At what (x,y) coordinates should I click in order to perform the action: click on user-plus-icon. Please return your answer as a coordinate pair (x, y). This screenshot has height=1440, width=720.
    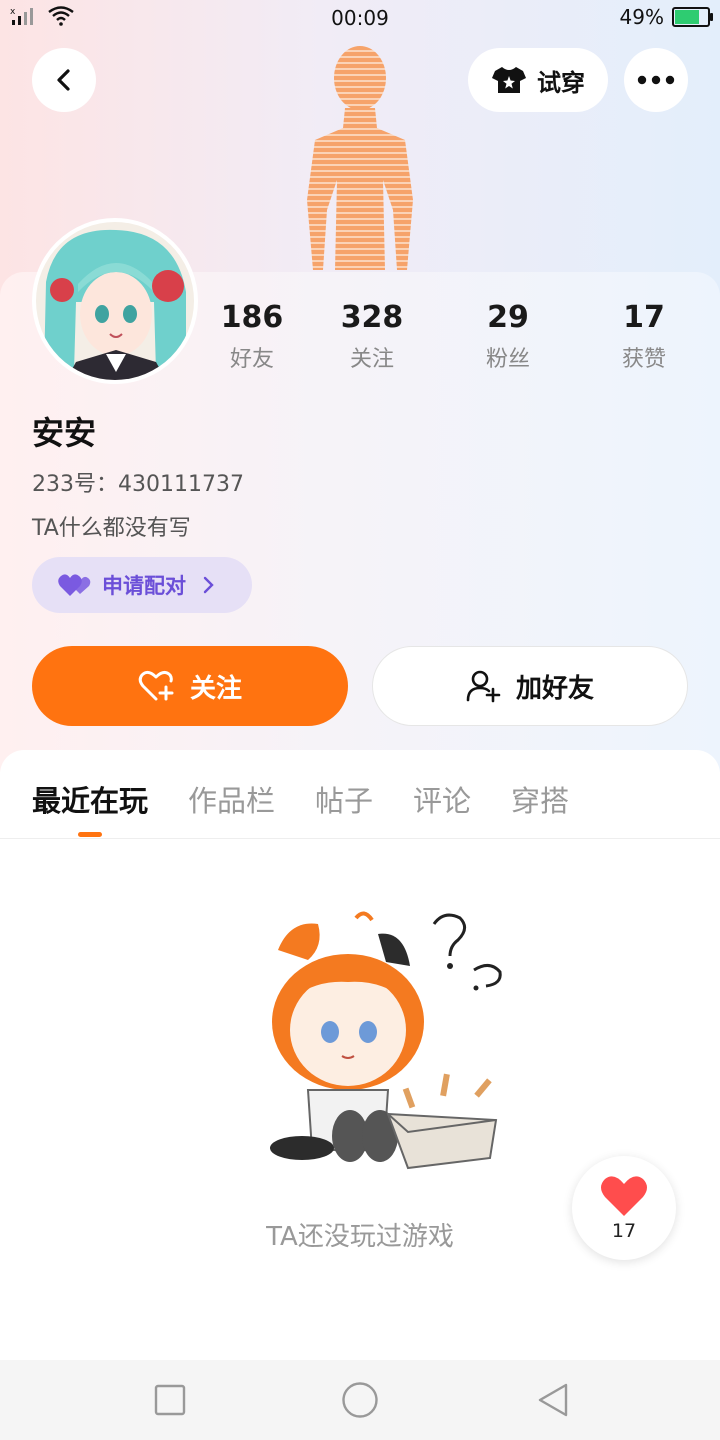
    Looking at the image, I should click on (483, 686).